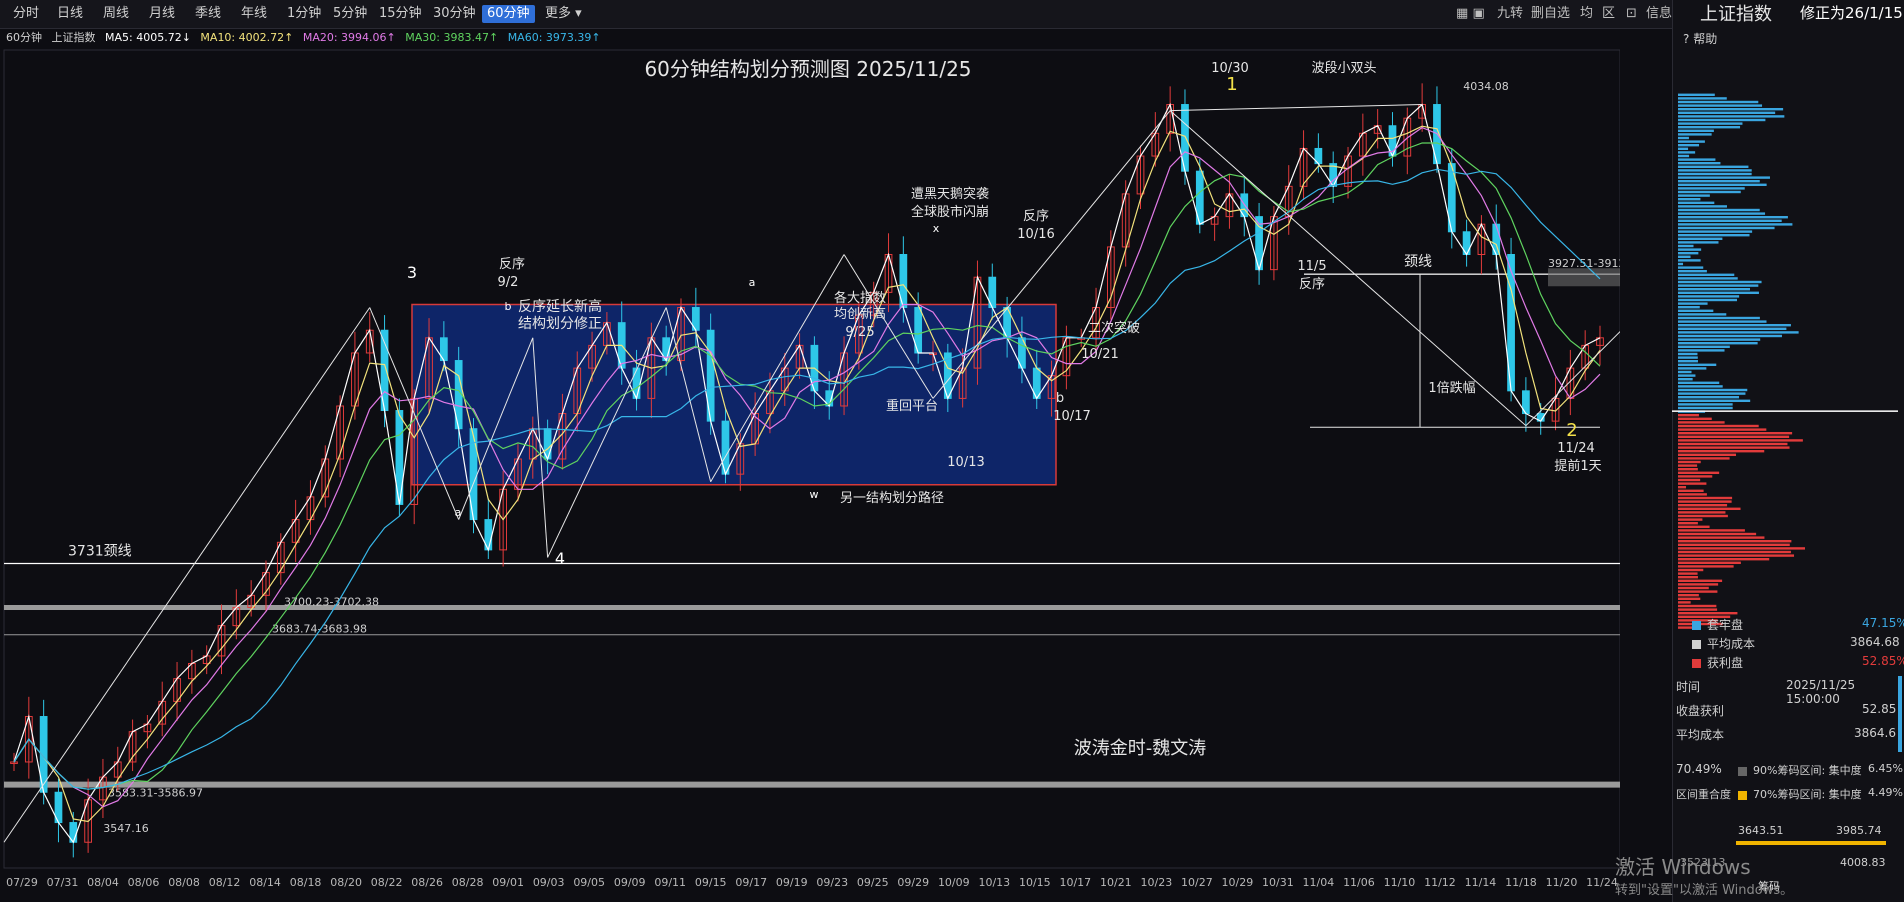  I want to click on x-tick-label: 10/09, so click(954, 882).